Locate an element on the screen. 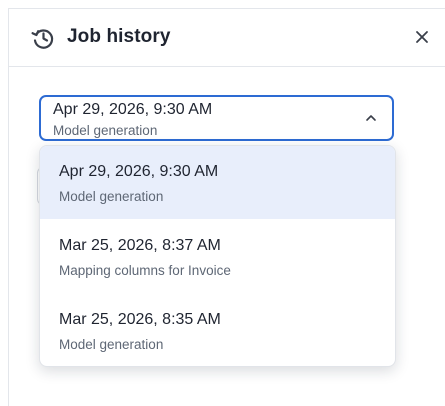 This screenshot has width=445, height=406. panel-title: Job history is located at coordinates (119, 36).